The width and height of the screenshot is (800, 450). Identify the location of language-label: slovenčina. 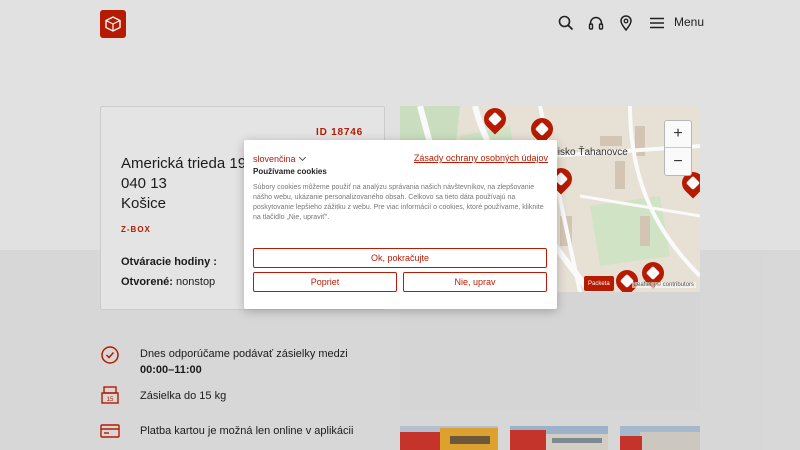
(274, 159).